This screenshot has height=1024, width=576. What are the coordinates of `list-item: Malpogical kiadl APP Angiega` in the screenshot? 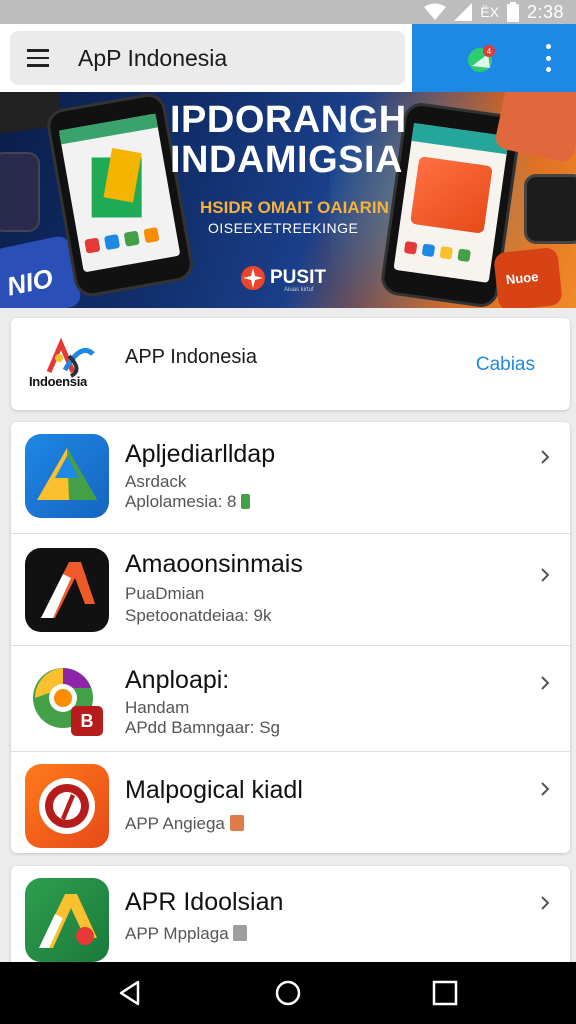 It's located at (290, 802).